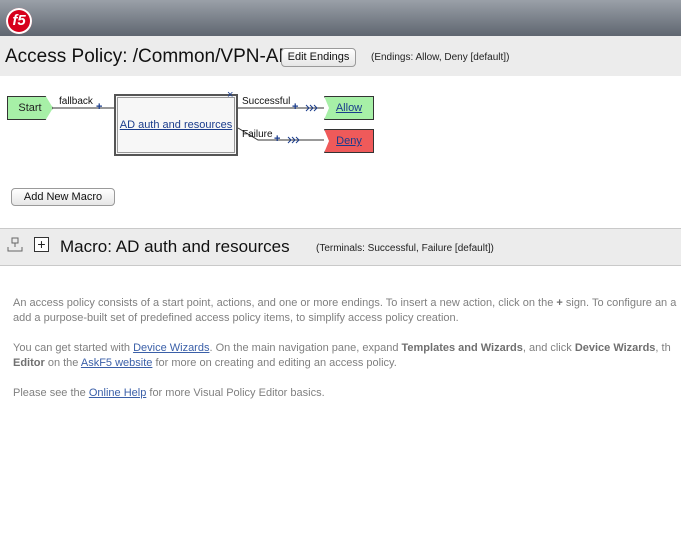 This screenshot has height=543, width=681. I want to click on help-text-span: for more Visual Policy Editor basics., so click(235, 393).